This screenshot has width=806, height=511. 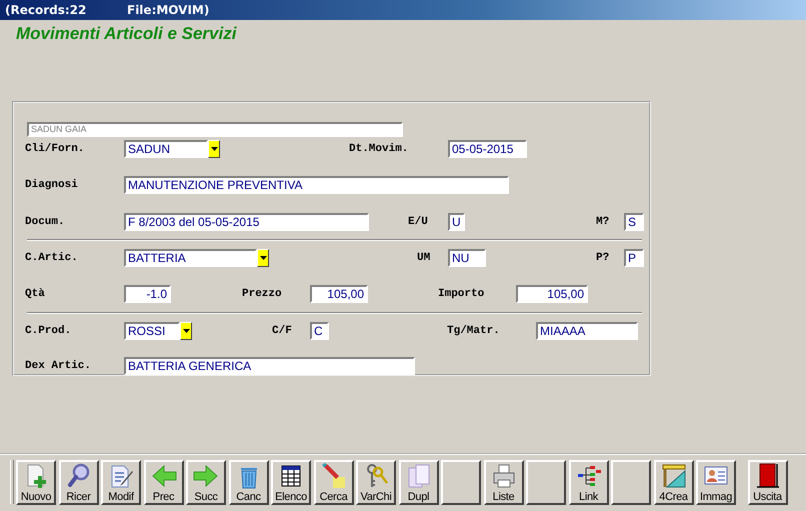 What do you see at coordinates (215, 129) in the screenshot?
I see `customer-name-field: SADUN GAIA` at bounding box center [215, 129].